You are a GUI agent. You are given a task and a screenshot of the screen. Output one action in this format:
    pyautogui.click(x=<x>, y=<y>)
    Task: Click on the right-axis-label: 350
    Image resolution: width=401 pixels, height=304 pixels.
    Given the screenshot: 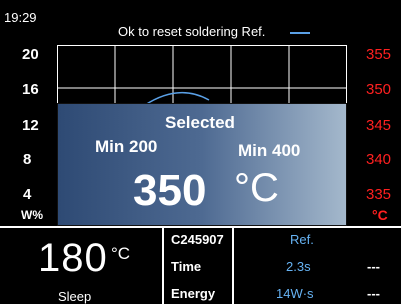 What is the action you would take?
    pyautogui.click(x=379, y=89)
    